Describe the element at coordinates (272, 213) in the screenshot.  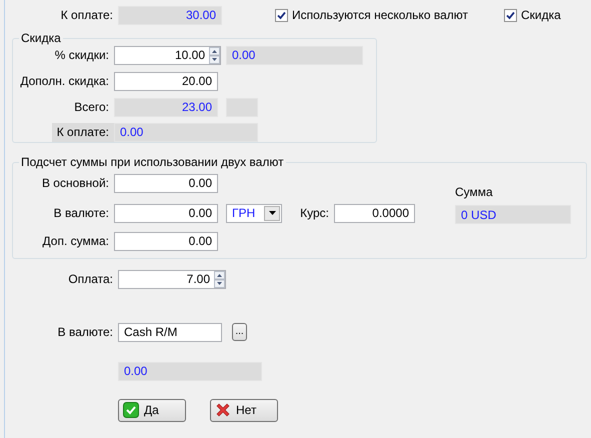
I see `caret-icon` at that location.